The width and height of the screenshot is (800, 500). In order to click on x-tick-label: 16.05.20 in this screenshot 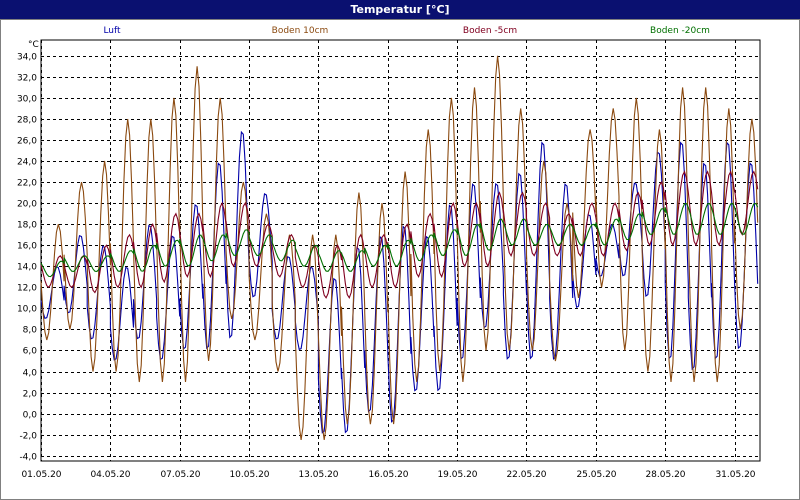, I will do `click(388, 475)`.